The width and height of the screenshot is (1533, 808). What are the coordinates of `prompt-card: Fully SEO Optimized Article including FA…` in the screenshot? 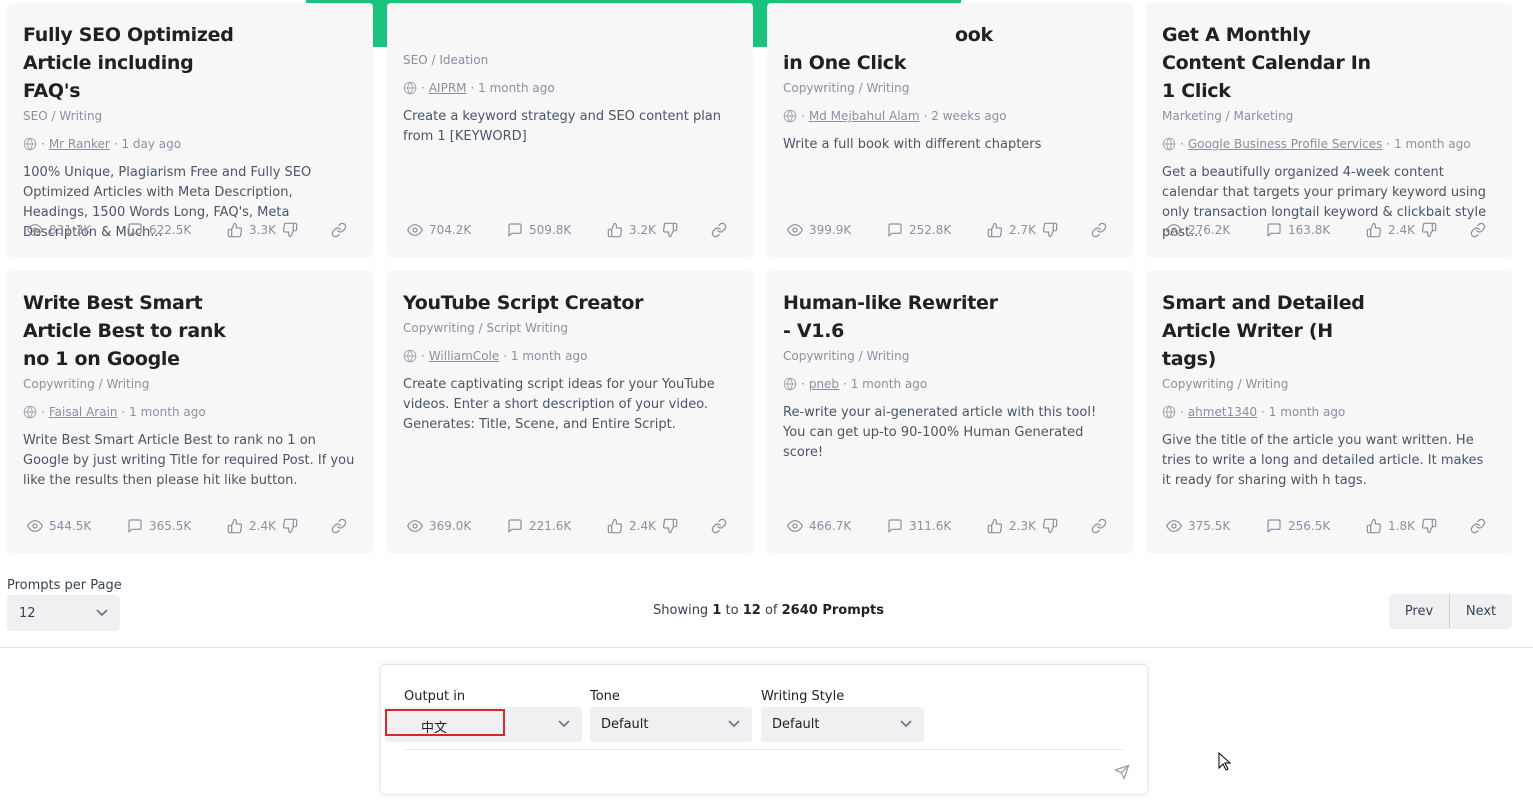 It's located at (190, 130).